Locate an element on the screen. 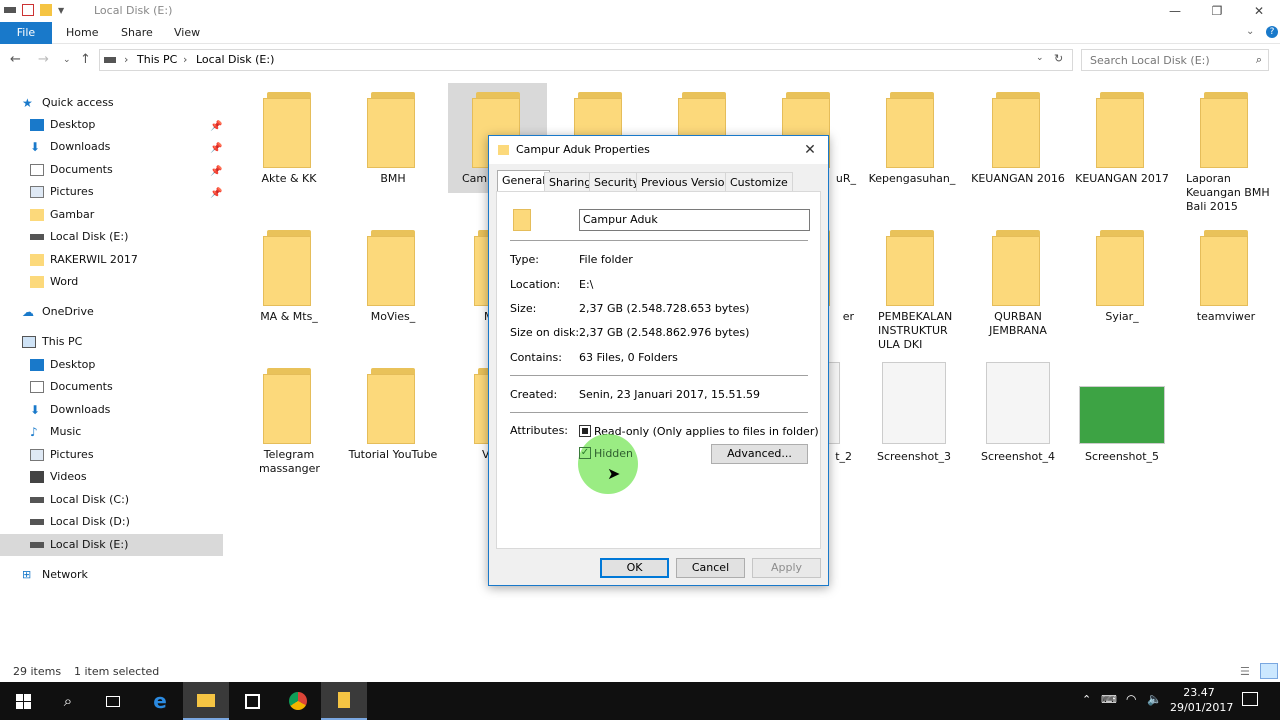  tab-view: View is located at coordinates (187, 33).